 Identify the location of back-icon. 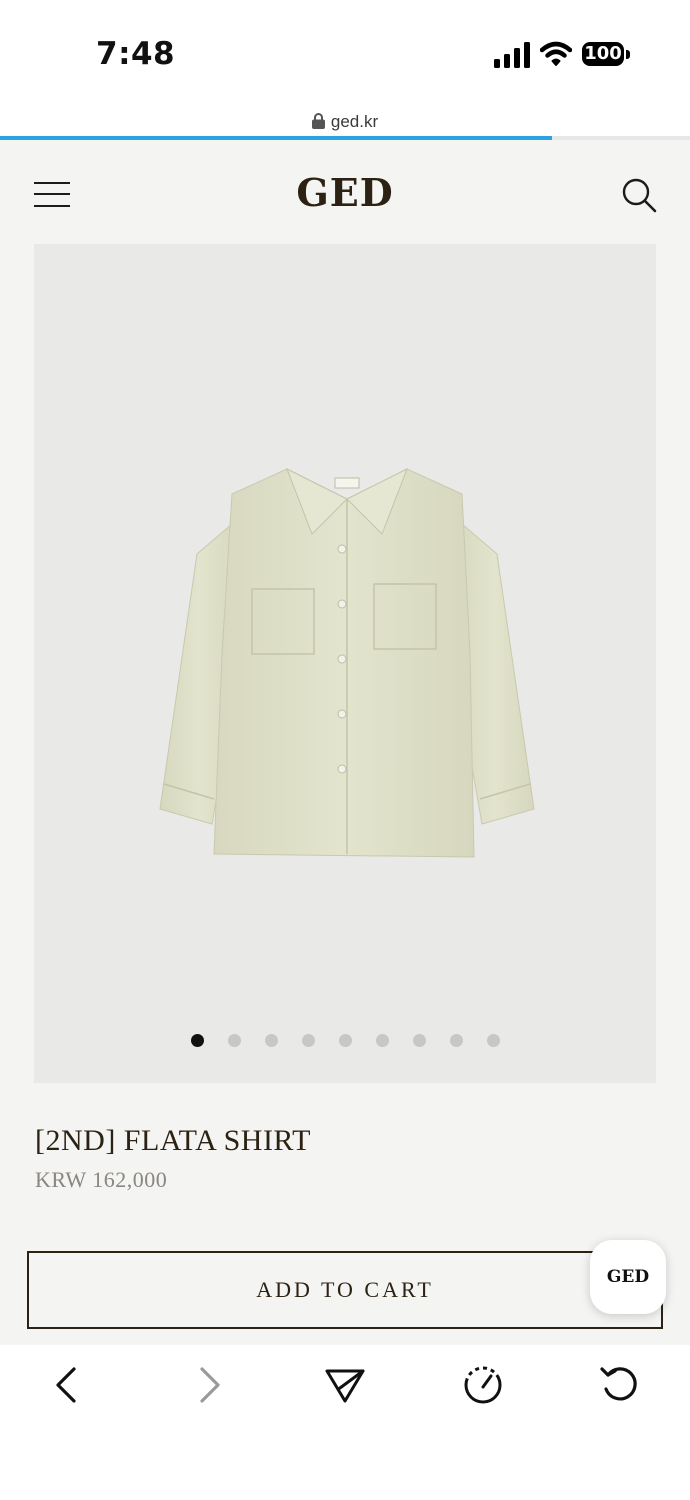
(68, 1385).